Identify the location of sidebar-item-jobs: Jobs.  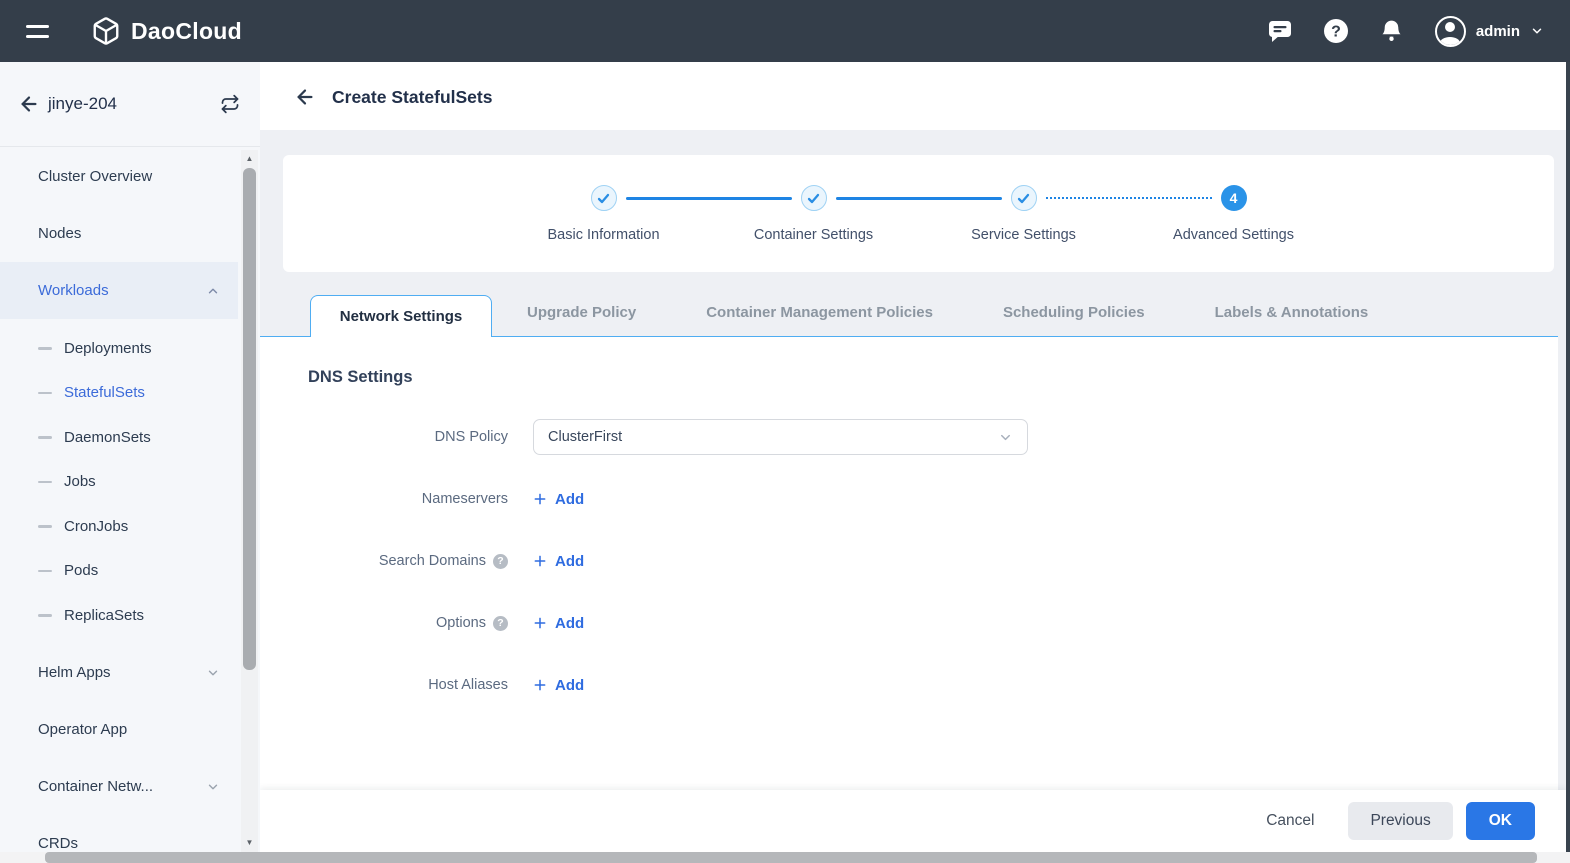
(119, 482).